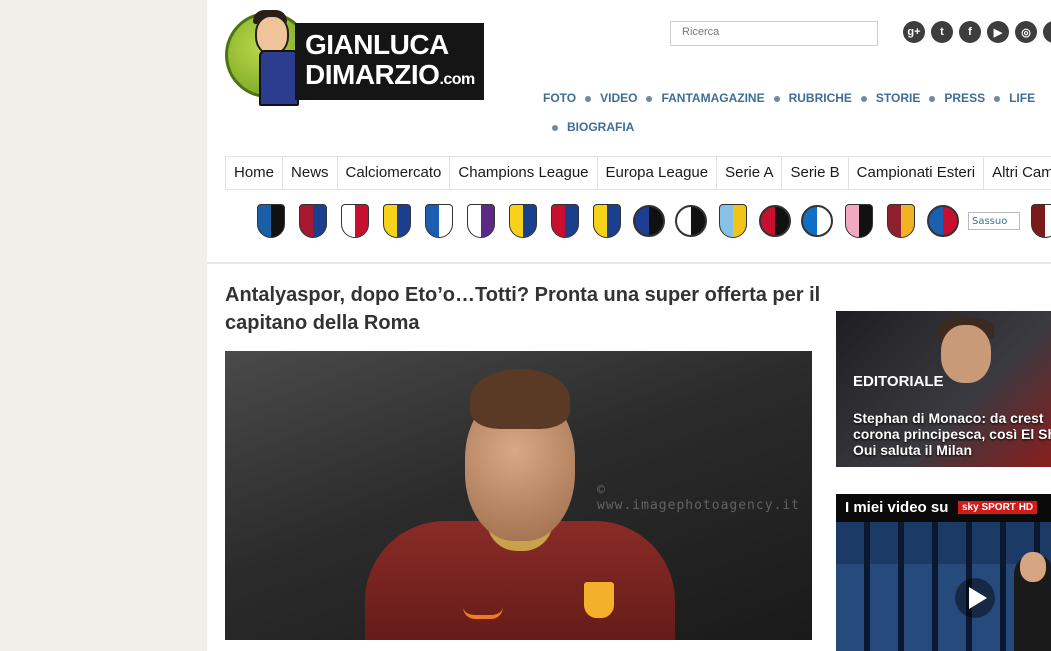  I want to click on sky-sport-badge: sky SPORT HD, so click(998, 507).